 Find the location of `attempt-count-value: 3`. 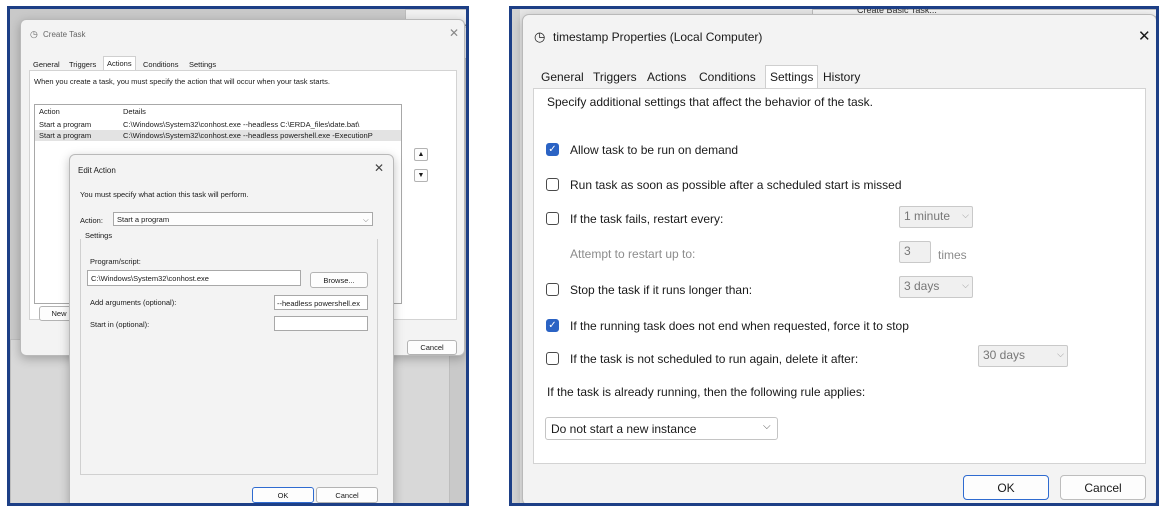

attempt-count-value: 3 is located at coordinates (907, 251).